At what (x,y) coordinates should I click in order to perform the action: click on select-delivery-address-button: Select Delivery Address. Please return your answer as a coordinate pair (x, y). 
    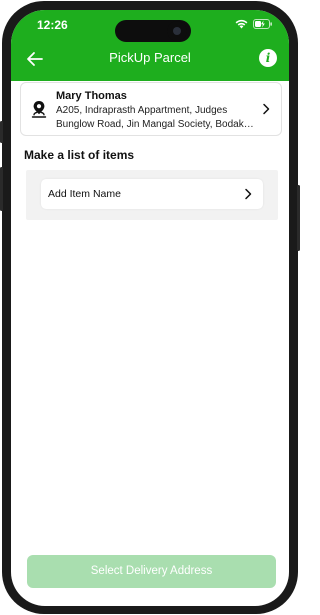
    Looking at the image, I should click on (151, 571).